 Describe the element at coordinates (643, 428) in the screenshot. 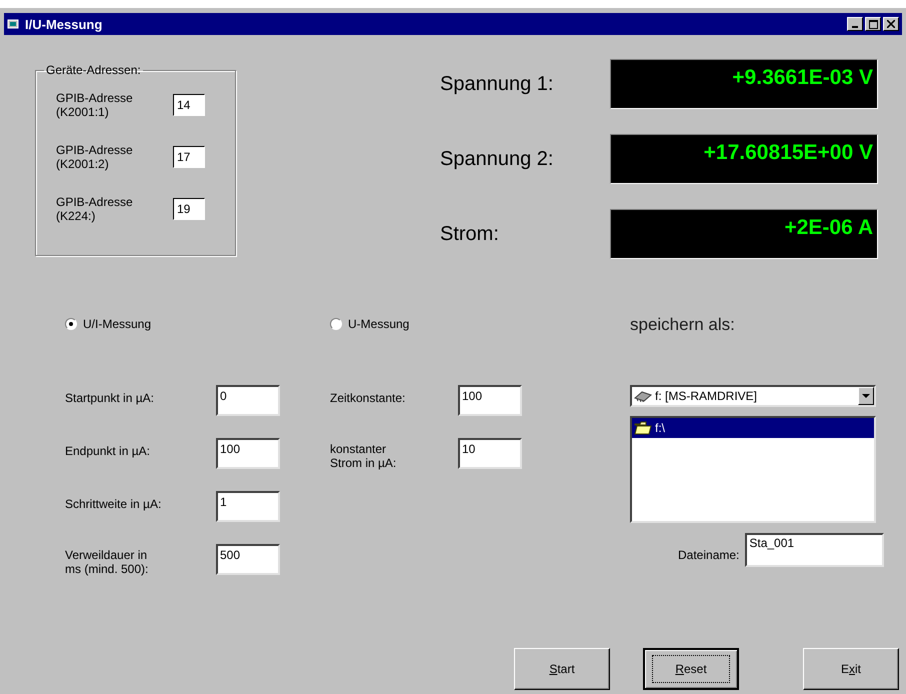

I see `folder-icon` at that location.